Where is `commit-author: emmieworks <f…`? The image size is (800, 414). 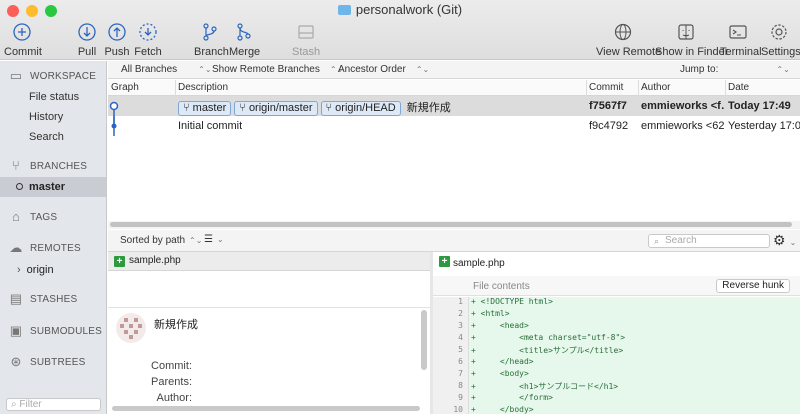
commit-author: emmieworks <f… is located at coordinates (683, 106).